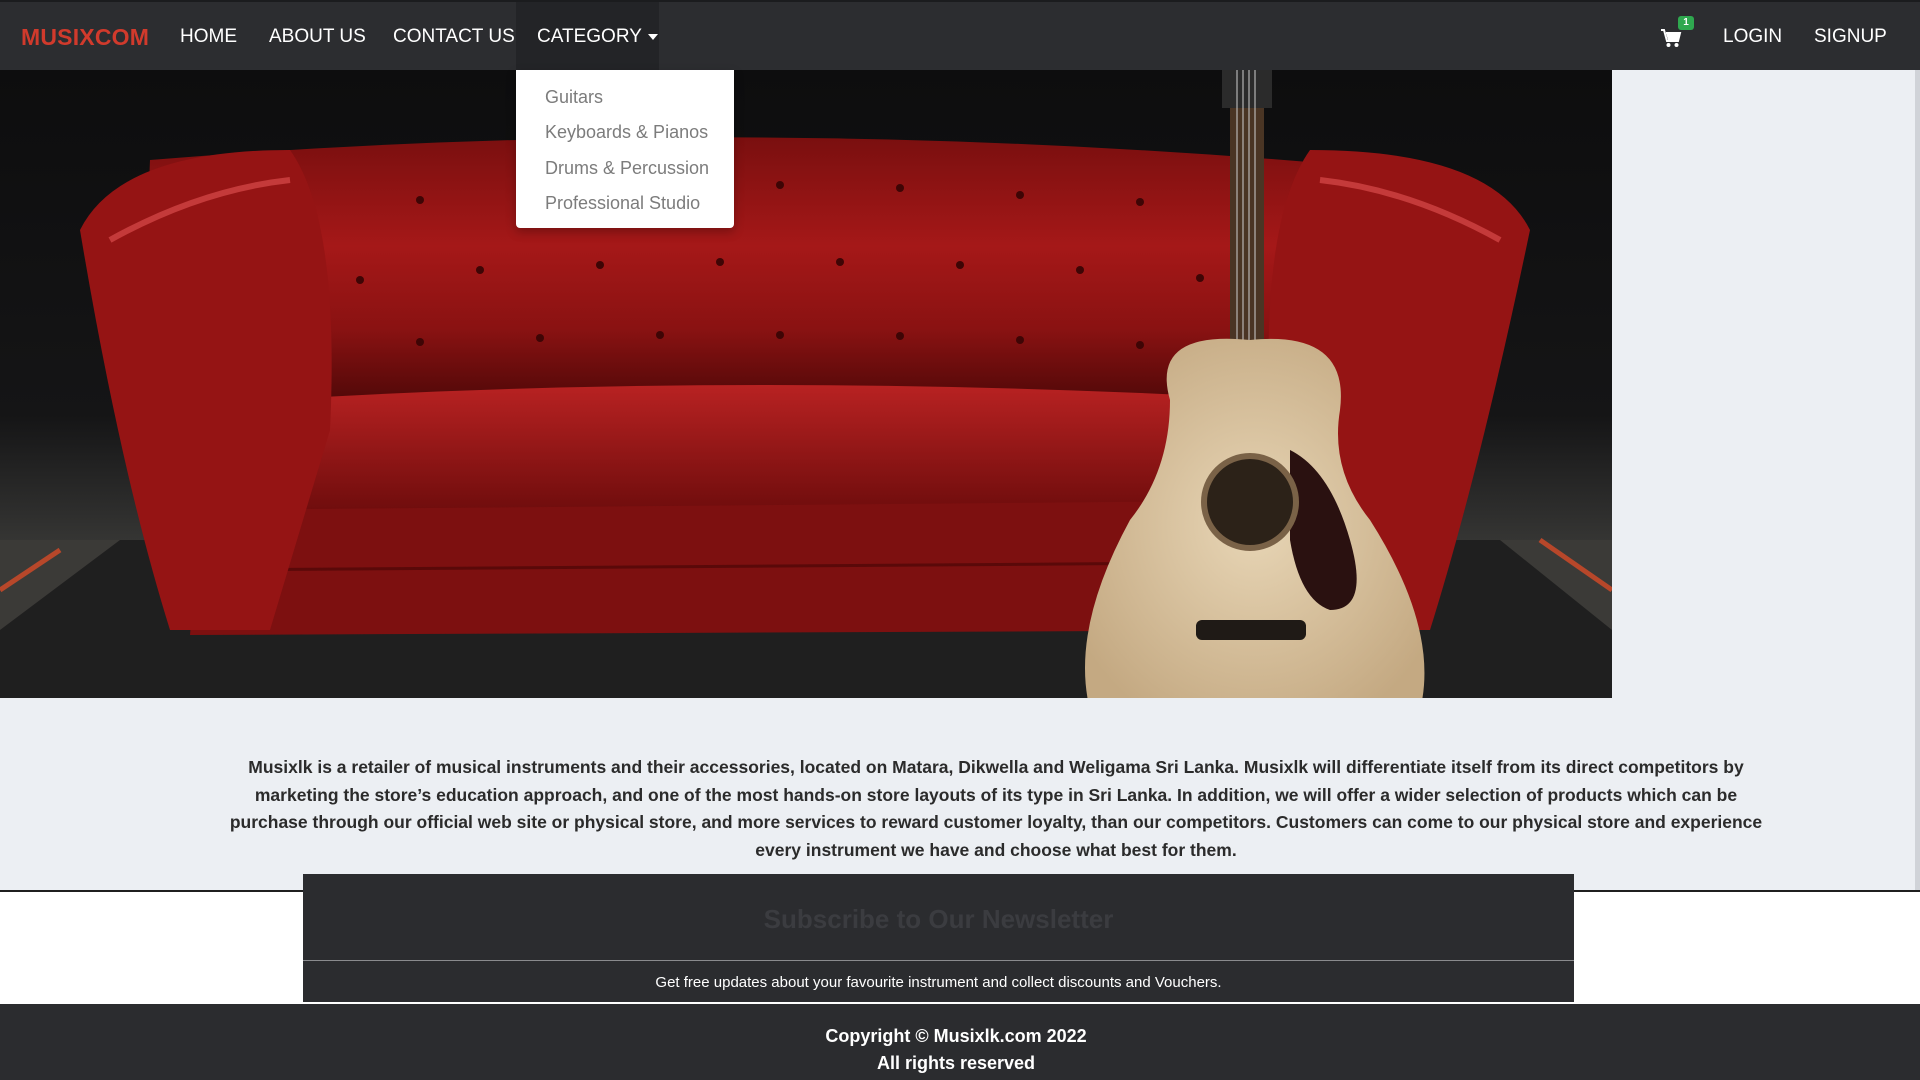  I want to click on dropdown-item-professional-studio: Professional Studio, so click(622, 203).